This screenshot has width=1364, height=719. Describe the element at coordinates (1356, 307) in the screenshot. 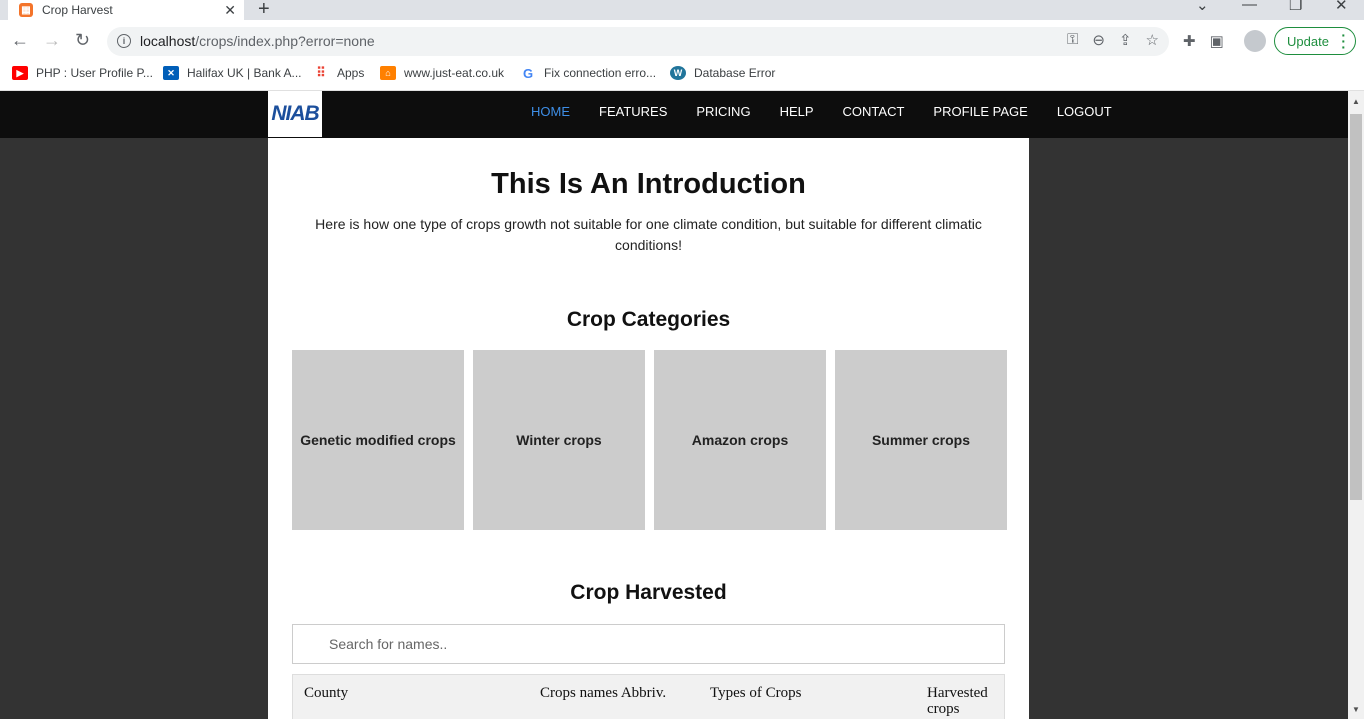

I see `scrollbar-thumb` at that location.